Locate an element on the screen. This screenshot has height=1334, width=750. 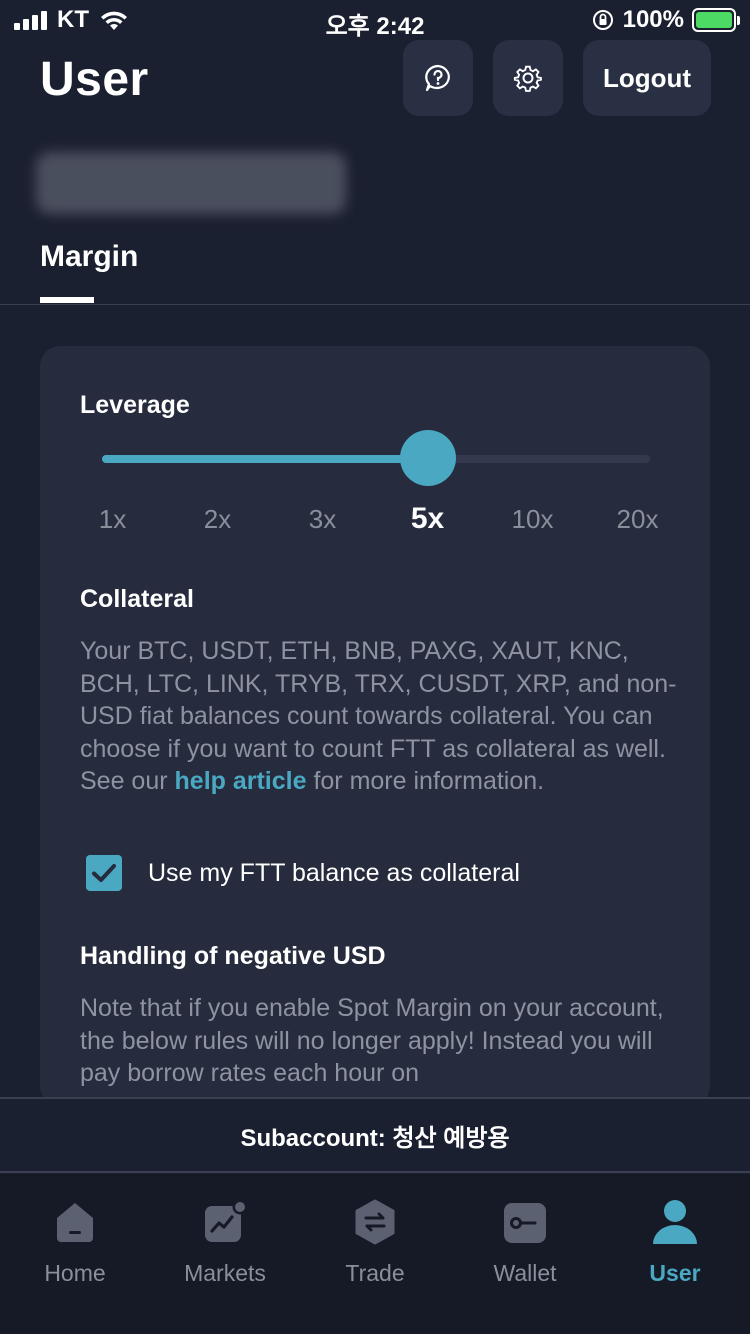
help-icon is located at coordinates (437, 78).